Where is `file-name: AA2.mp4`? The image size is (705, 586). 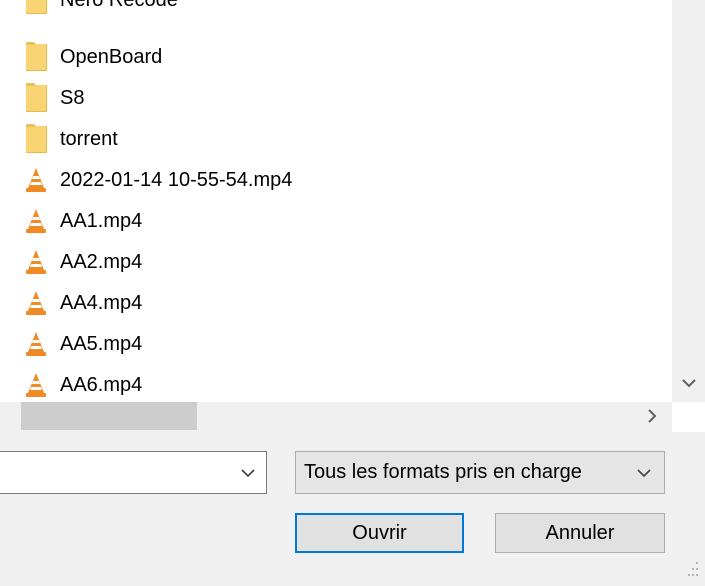
file-name: AA2.mp4 is located at coordinates (101, 262).